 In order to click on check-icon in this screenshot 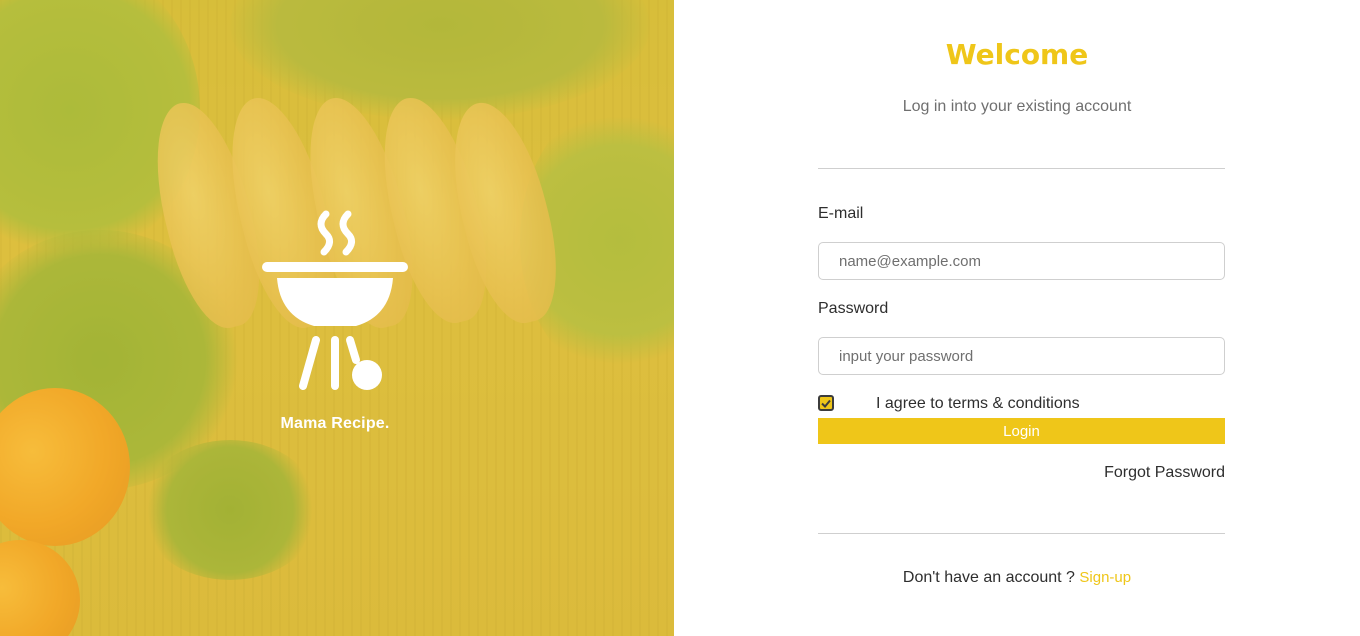, I will do `click(826, 403)`.